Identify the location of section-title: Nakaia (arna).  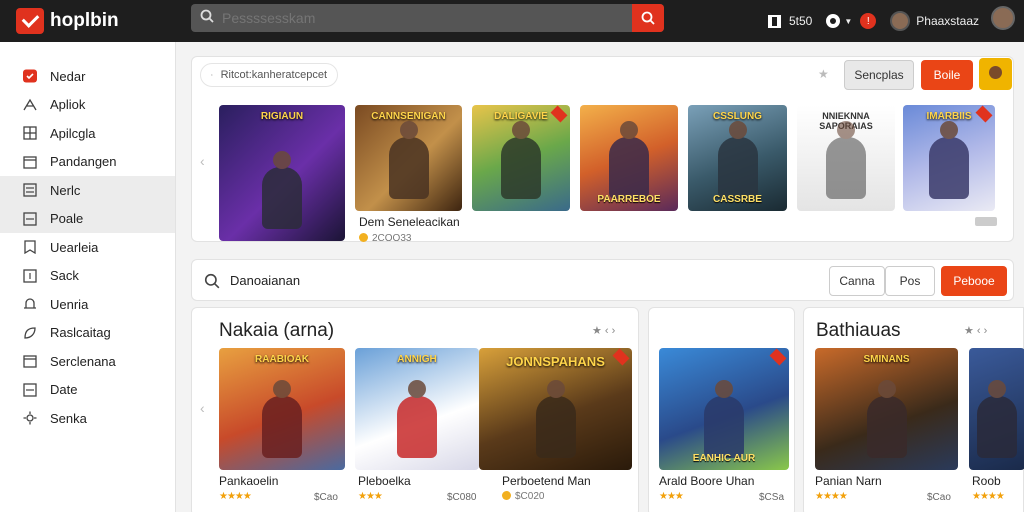
(277, 330).